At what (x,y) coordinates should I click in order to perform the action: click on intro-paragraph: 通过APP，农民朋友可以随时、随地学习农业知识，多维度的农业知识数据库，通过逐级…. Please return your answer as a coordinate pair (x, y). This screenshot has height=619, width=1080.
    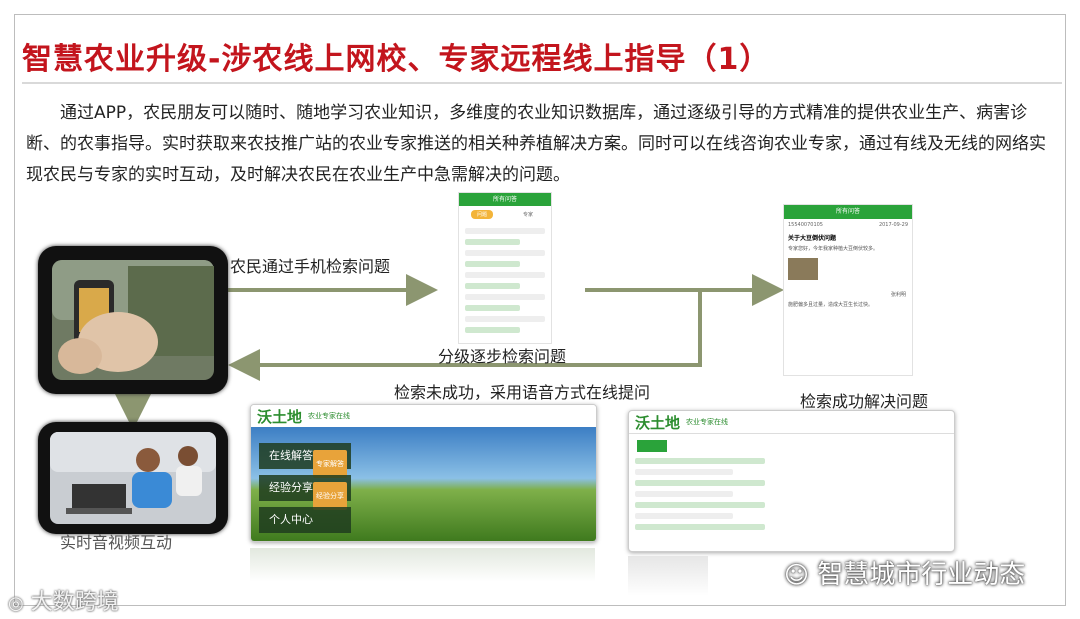
    Looking at the image, I should click on (536, 144).